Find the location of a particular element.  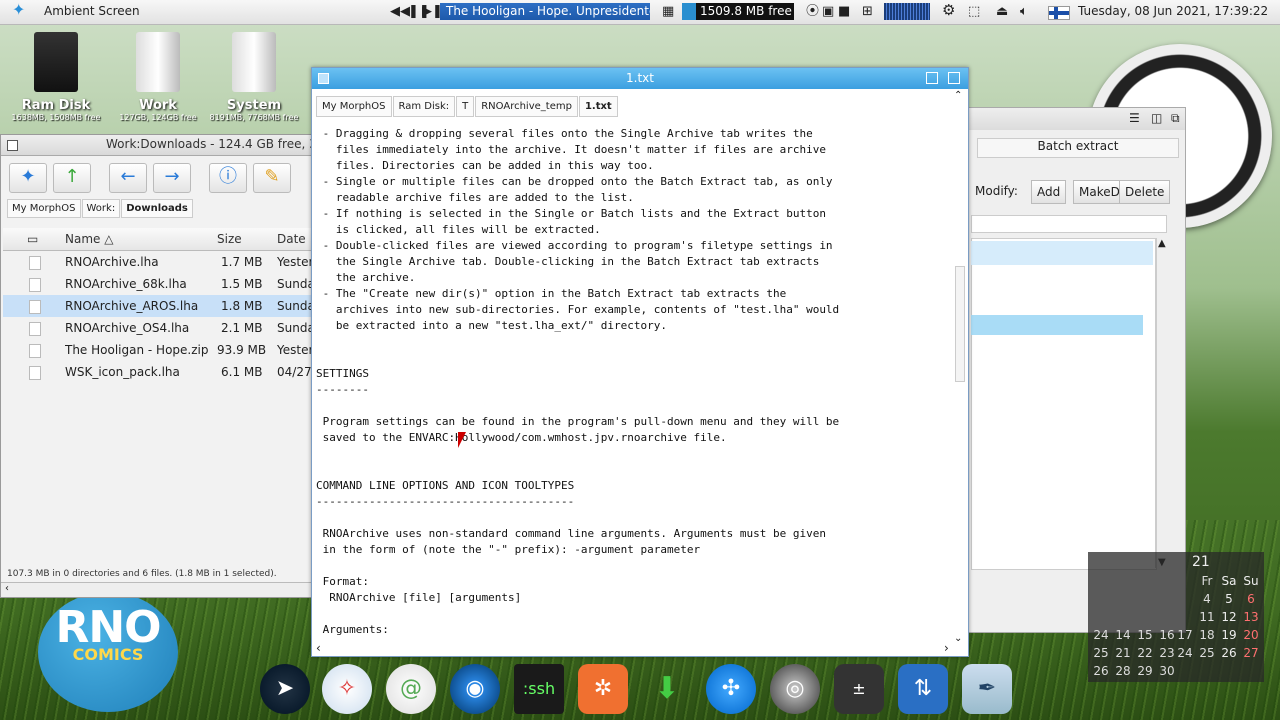

add-button: Add is located at coordinates (1049, 192).